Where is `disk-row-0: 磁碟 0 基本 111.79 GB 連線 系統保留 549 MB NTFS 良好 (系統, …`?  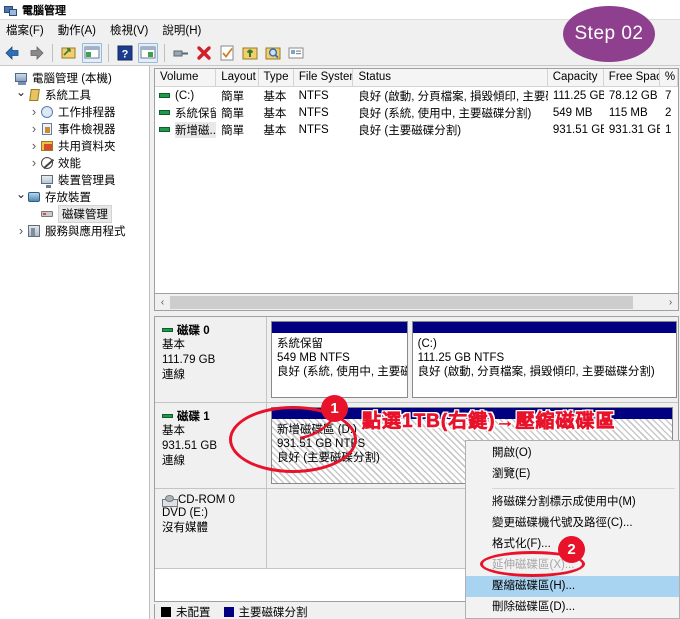 disk-row-0: 磁碟 0 基本 111.79 GB 連線 系統保留 549 MB NTFS 良好 (系統, … is located at coordinates (416, 360).